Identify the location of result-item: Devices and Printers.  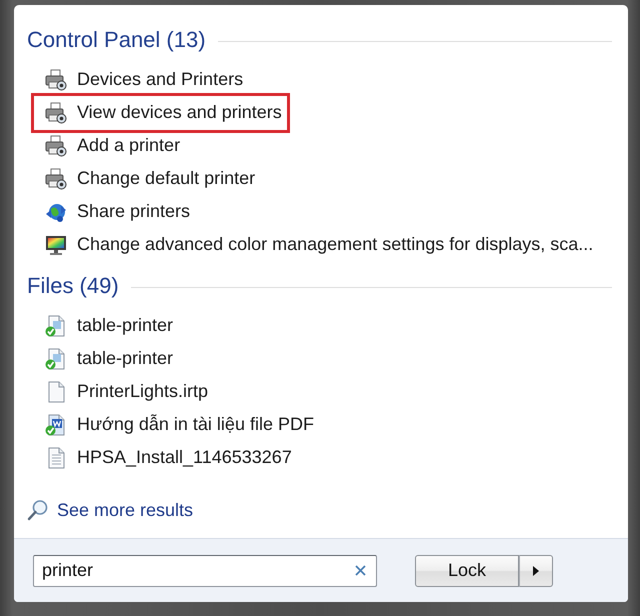
(144, 79).